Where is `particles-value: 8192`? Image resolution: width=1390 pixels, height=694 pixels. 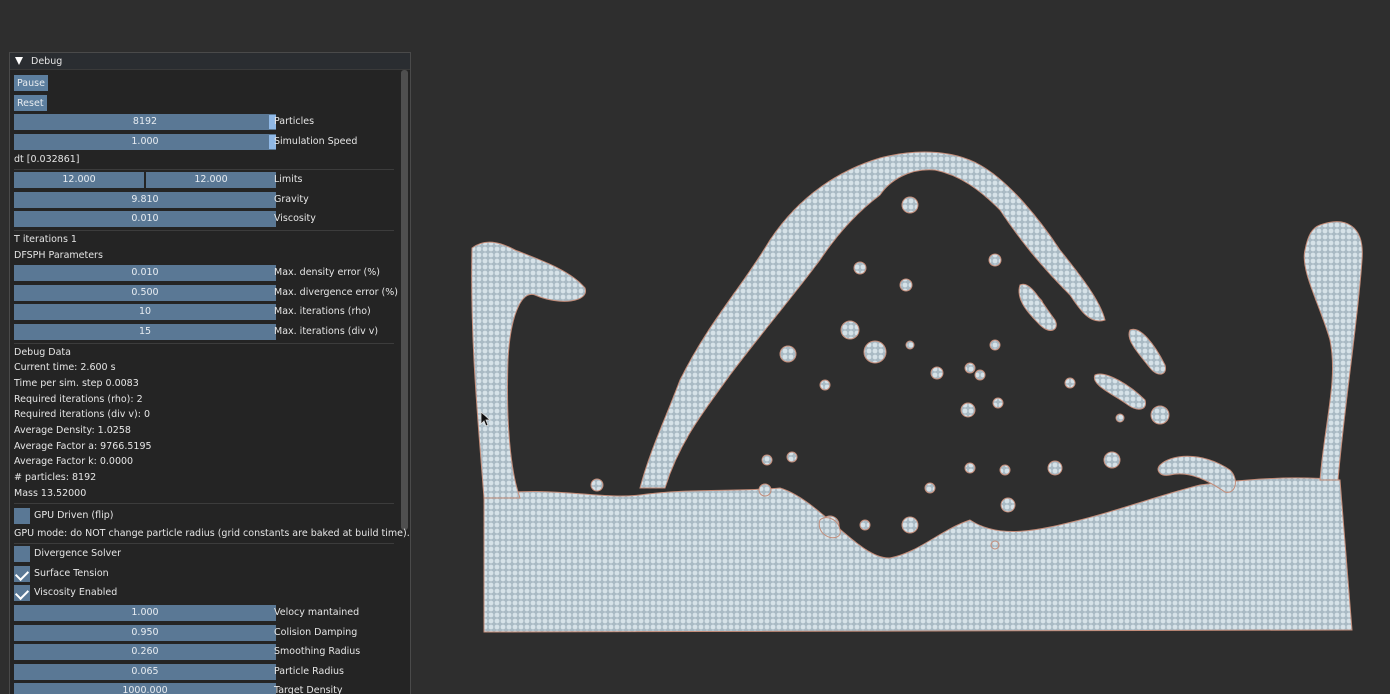 particles-value: 8192 is located at coordinates (145, 121).